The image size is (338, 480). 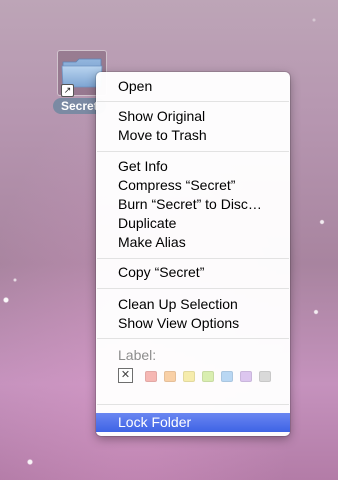 I want to click on label-swatch-gray, so click(x=265, y=376).